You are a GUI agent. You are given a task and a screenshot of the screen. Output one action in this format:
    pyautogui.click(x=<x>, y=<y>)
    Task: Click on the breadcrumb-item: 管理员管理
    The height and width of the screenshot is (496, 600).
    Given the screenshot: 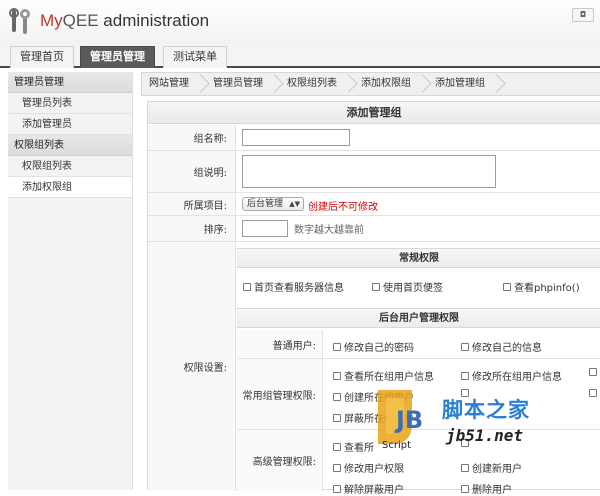 What is the action you would take?
    pyautogui.click(x=238, y=84)
    